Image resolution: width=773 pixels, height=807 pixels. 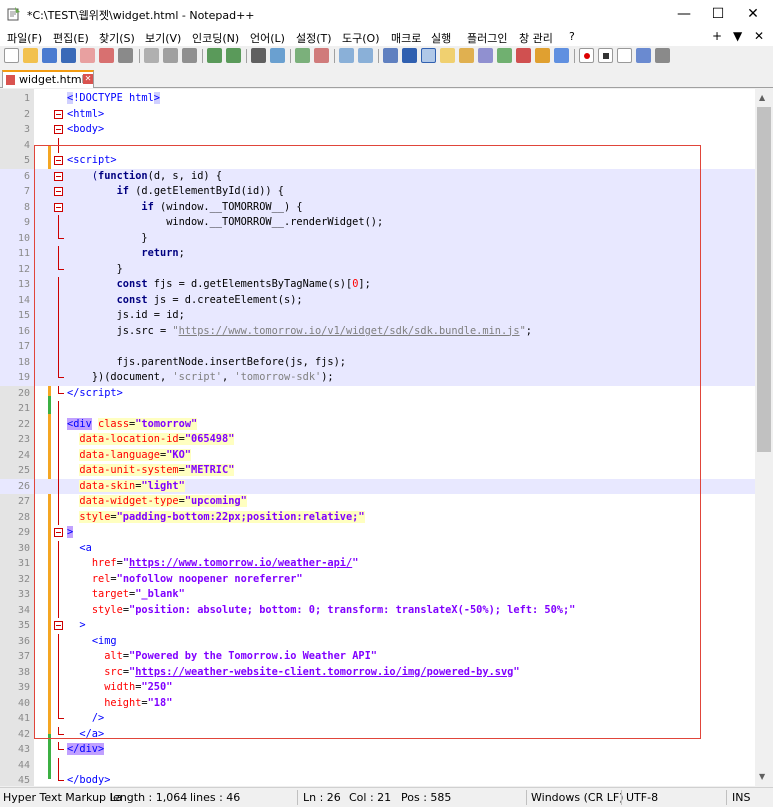 What do you see at coordinates (113, 98) in the screenshot?
I see `line-content: <!DOCTYPE html>` at bounding box center [113, 98].